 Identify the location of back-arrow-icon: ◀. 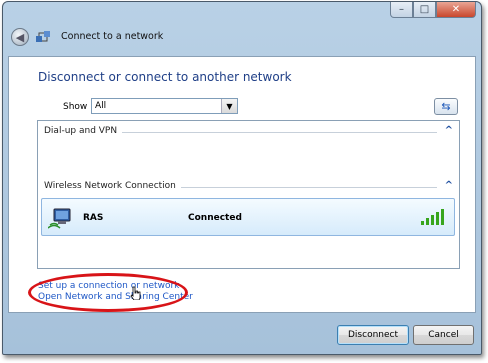
(20, 37).